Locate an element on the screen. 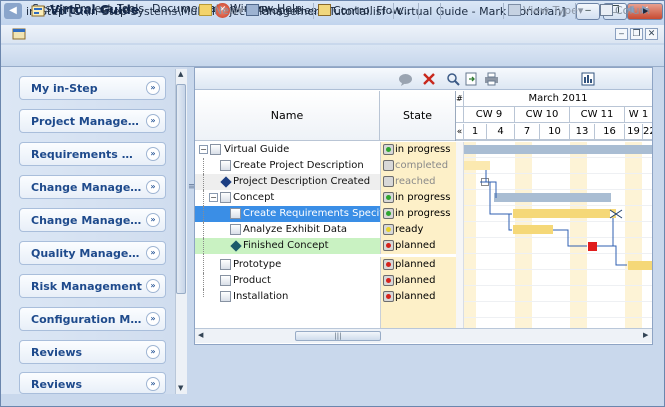 This screenshot has width=665, height=407. milestone-marker-finished-concept is located at coordinates (592, 246).